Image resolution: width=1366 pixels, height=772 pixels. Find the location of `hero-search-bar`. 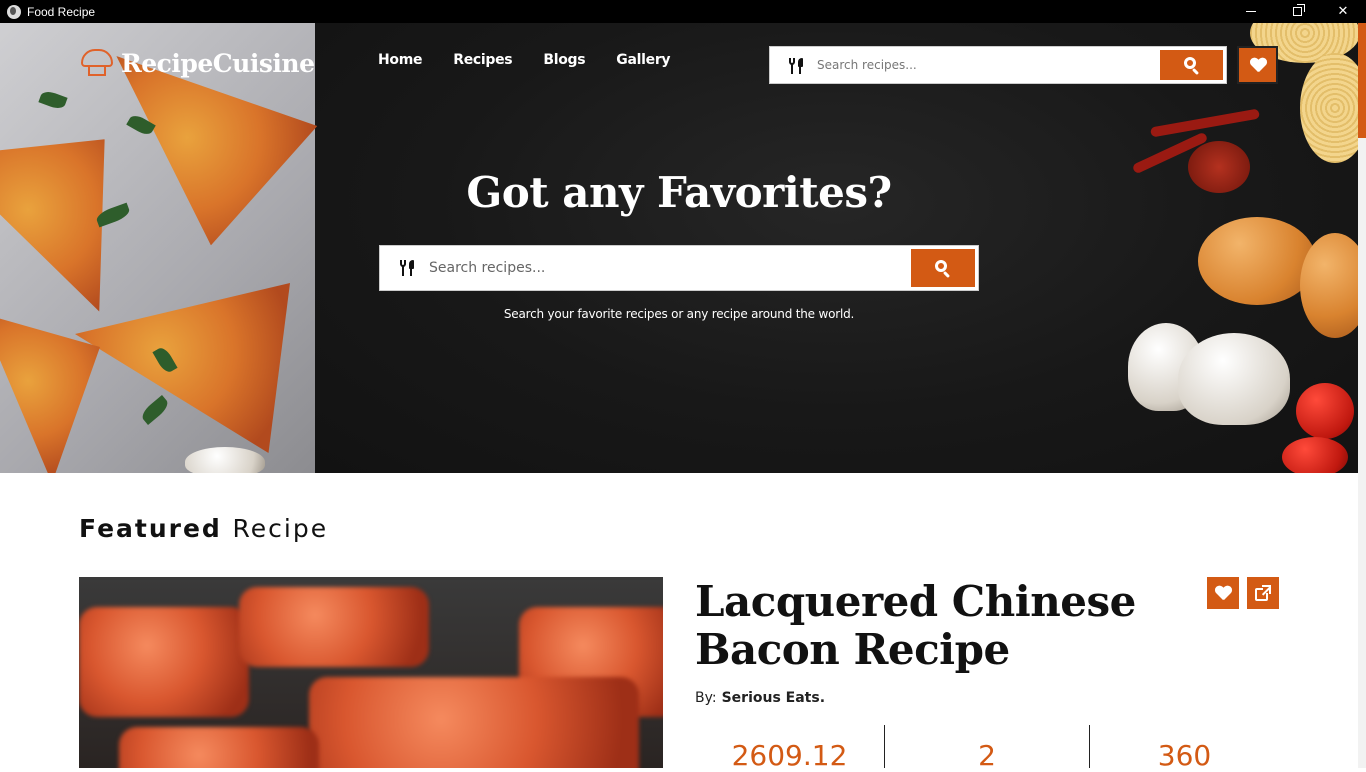

hero-search-bar is located at coordinates (679, 268).